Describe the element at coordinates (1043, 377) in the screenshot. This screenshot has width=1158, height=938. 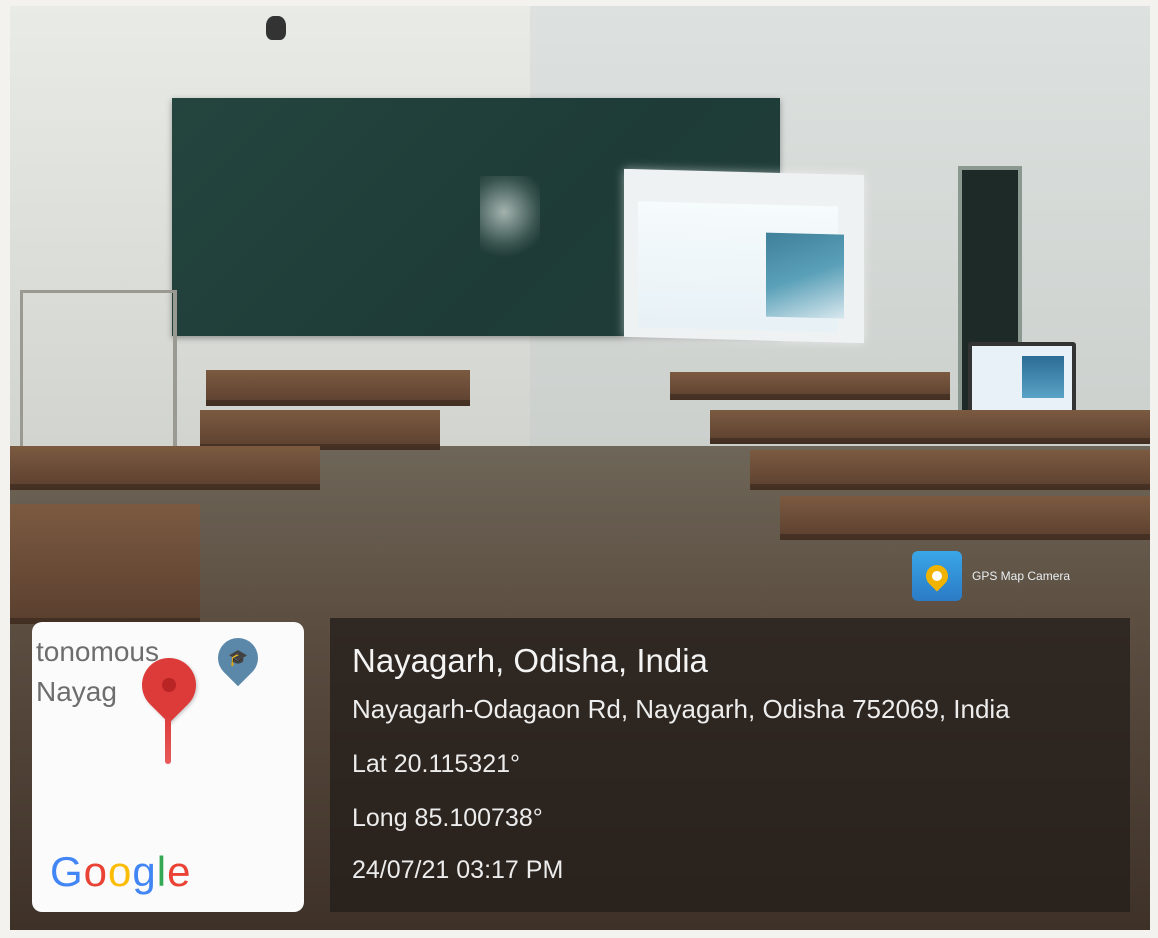
I see `laptop-screen-image` at that location.